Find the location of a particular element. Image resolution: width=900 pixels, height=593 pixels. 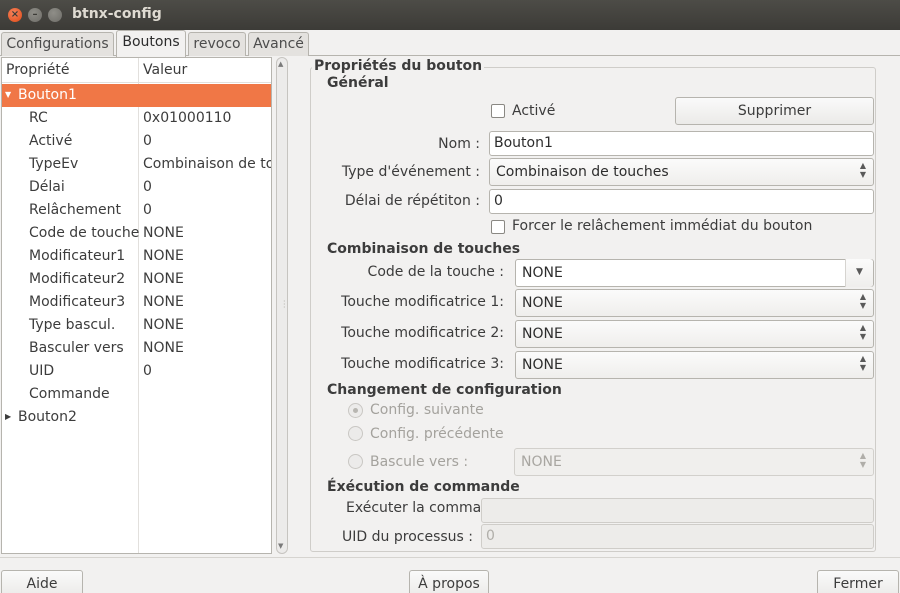

window-minimize-icon: – is located at coordinates (35, 15).